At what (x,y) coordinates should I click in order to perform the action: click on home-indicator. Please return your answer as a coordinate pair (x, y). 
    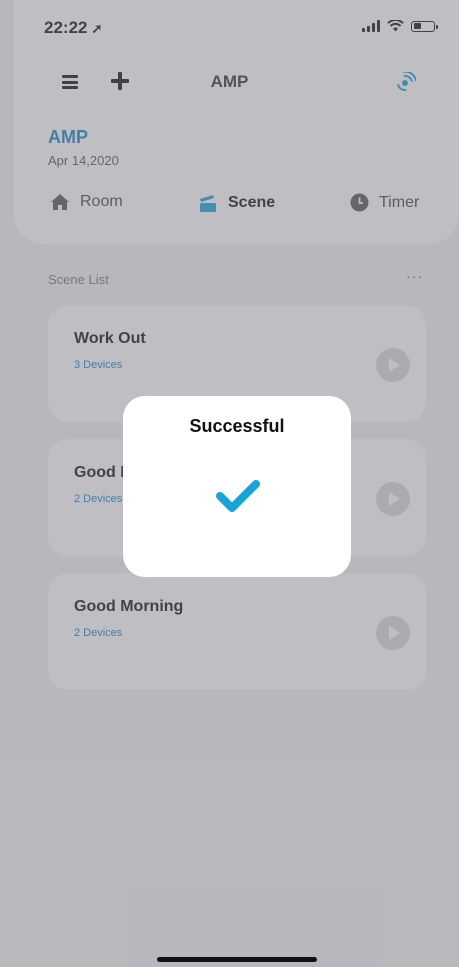
    Looking at the image, I should click on (237, 959).